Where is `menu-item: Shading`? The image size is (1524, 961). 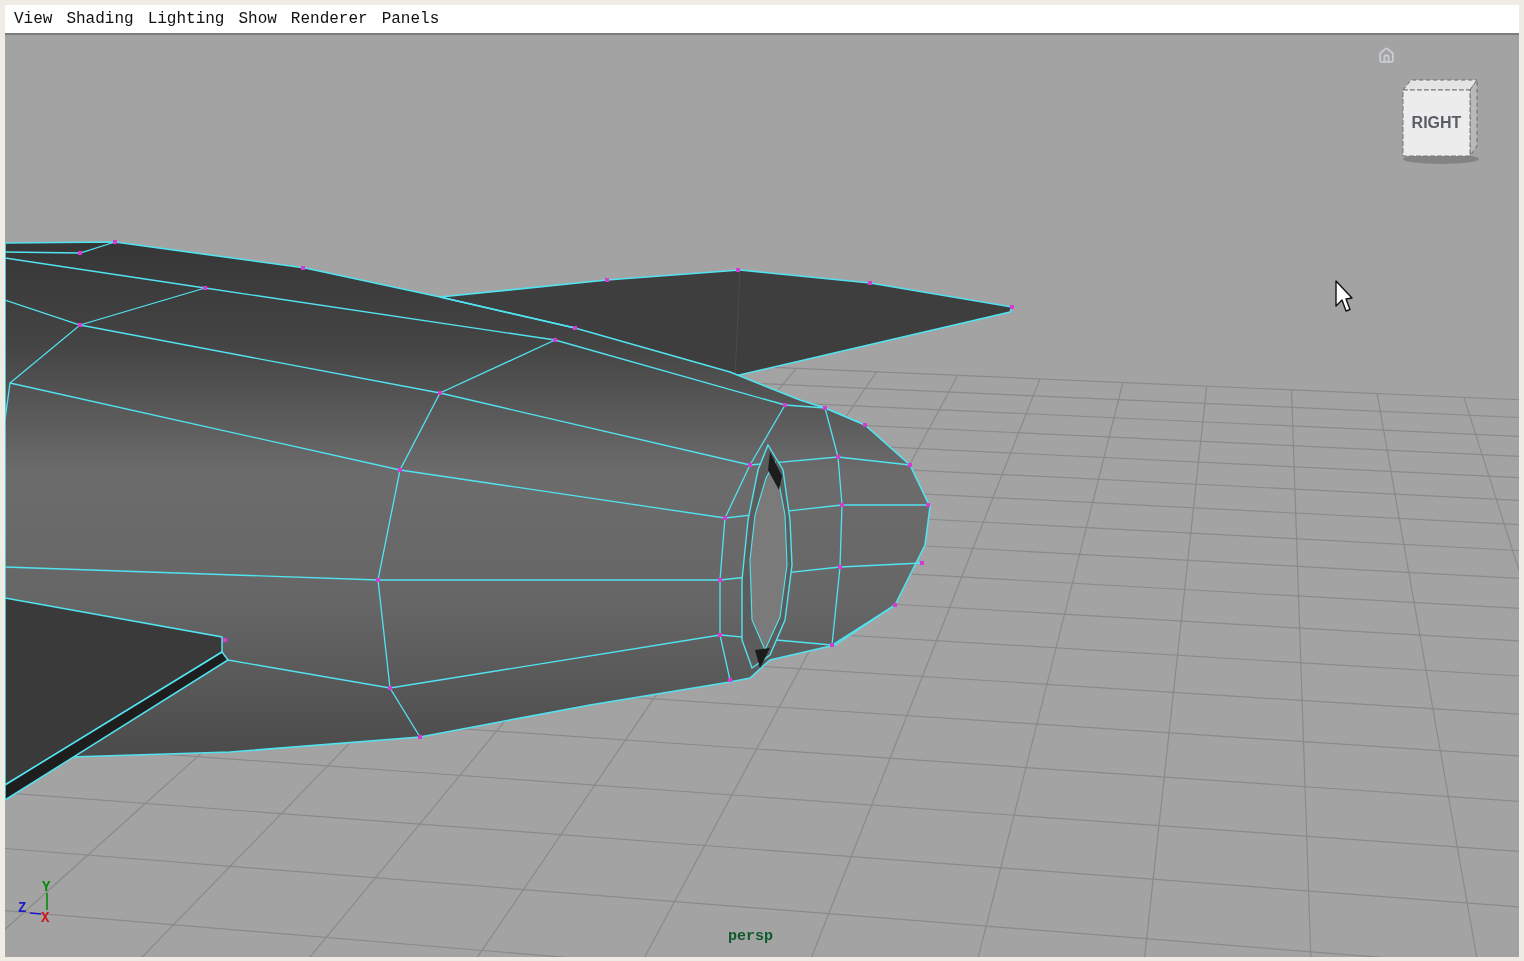
menu-item: Shading is located at coordinates (100, 19).